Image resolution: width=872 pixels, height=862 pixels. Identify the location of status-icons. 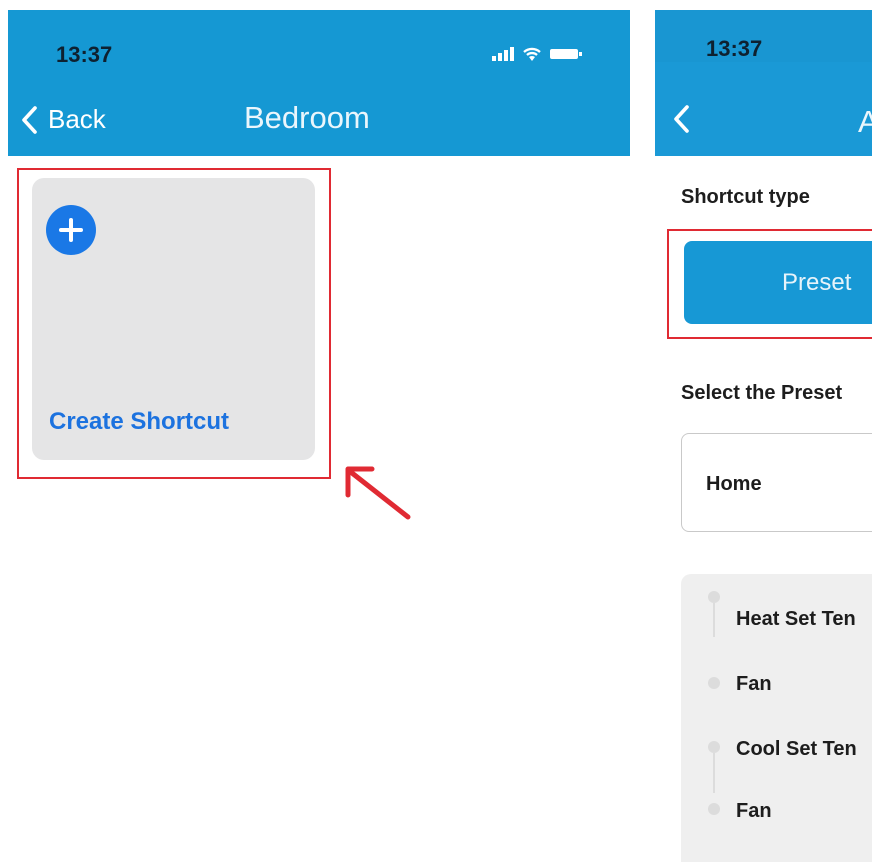
(537, 54).